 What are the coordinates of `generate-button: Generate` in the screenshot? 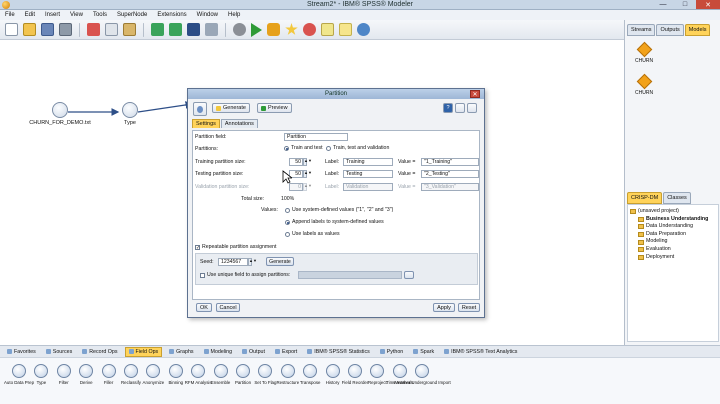 It's located at (231, 108).